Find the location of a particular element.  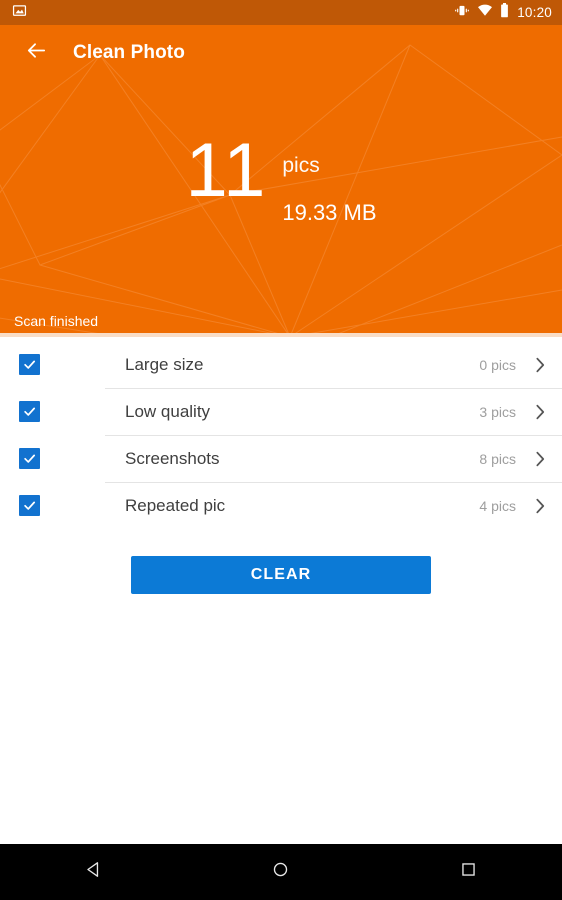

nav-back-button is located at coordinates (93, 872).